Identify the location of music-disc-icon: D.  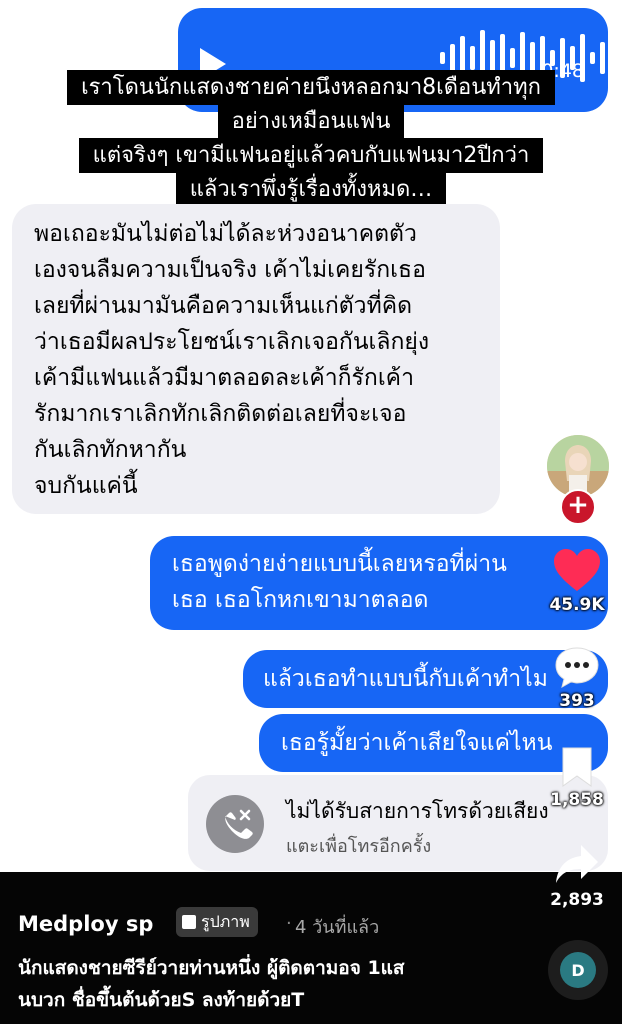
(578, 970).